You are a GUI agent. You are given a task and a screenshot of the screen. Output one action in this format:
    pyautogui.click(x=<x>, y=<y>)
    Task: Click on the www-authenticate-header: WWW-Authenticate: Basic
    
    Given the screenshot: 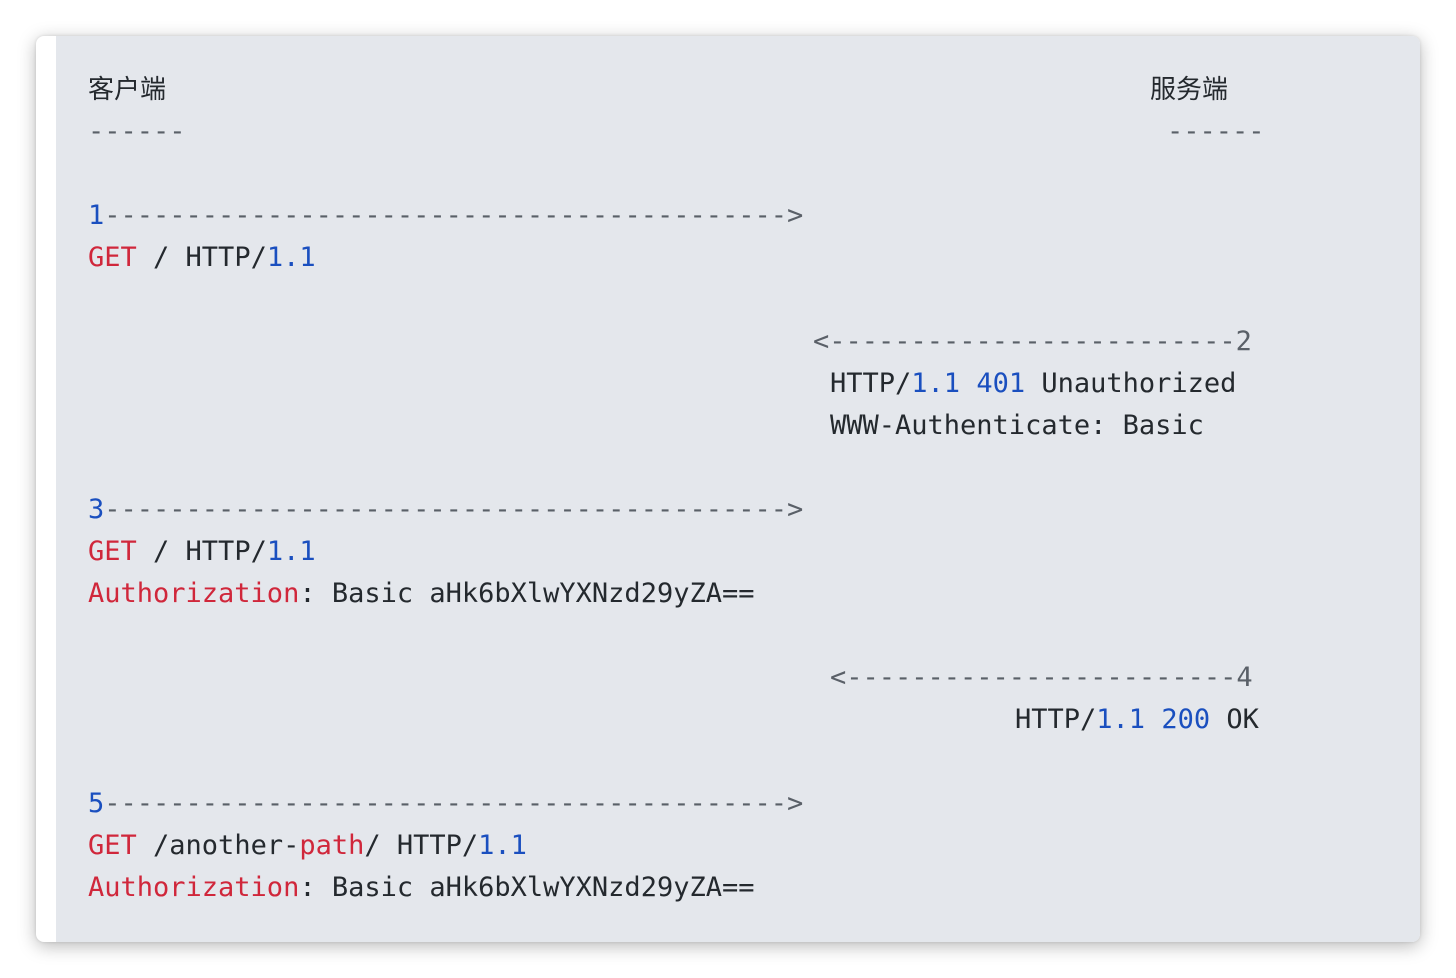 What is the action you would take?
    pyautogui.click(x=1017, y=425)
    